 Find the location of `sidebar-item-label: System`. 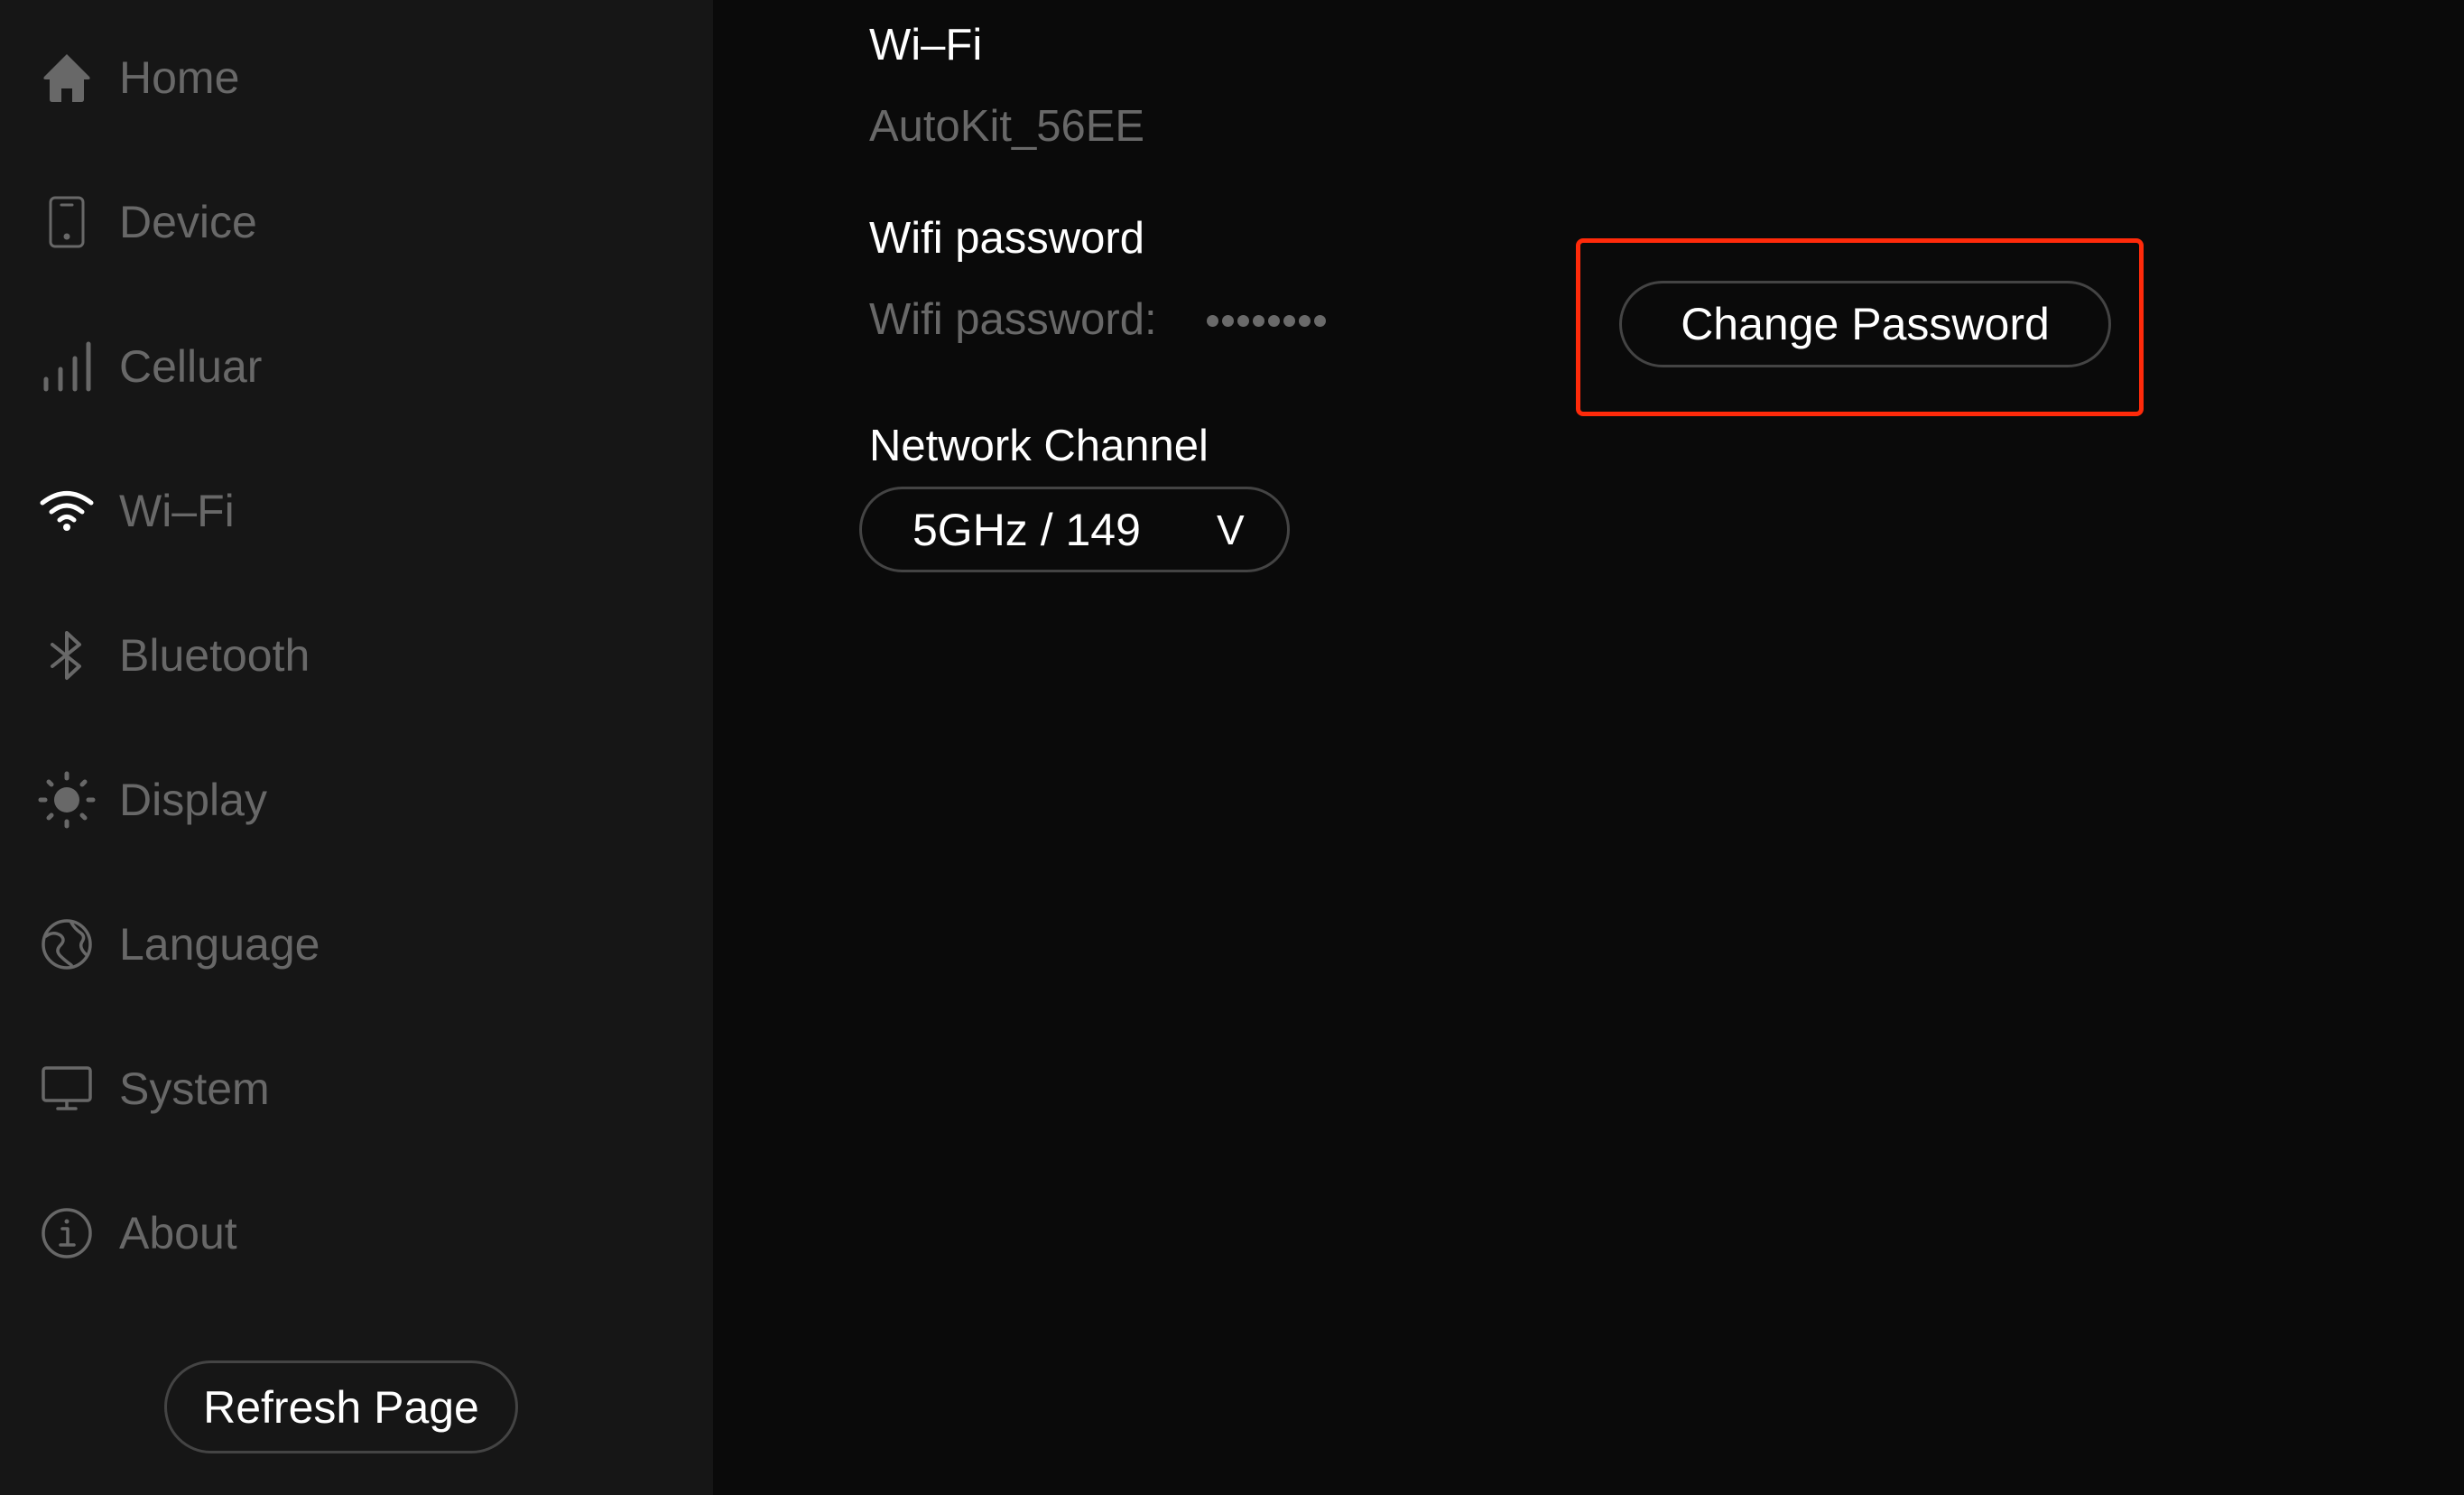

sidebar-item-label: System is located at coordinates (194, 1089).